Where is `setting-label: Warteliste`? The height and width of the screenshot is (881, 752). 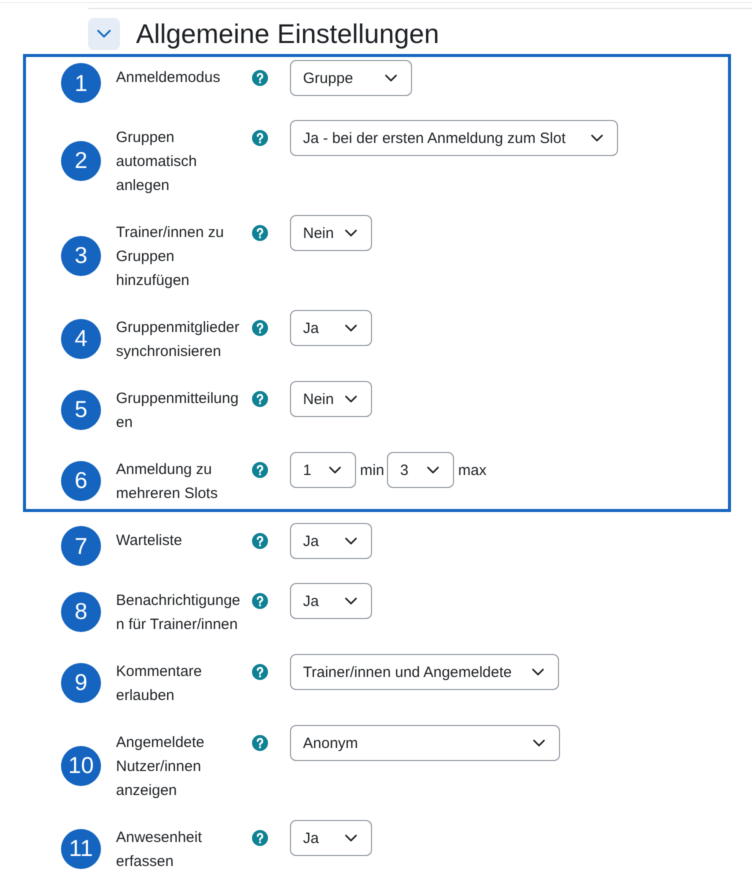 setting-label: Warteliste is located at coordinates (149, 541).